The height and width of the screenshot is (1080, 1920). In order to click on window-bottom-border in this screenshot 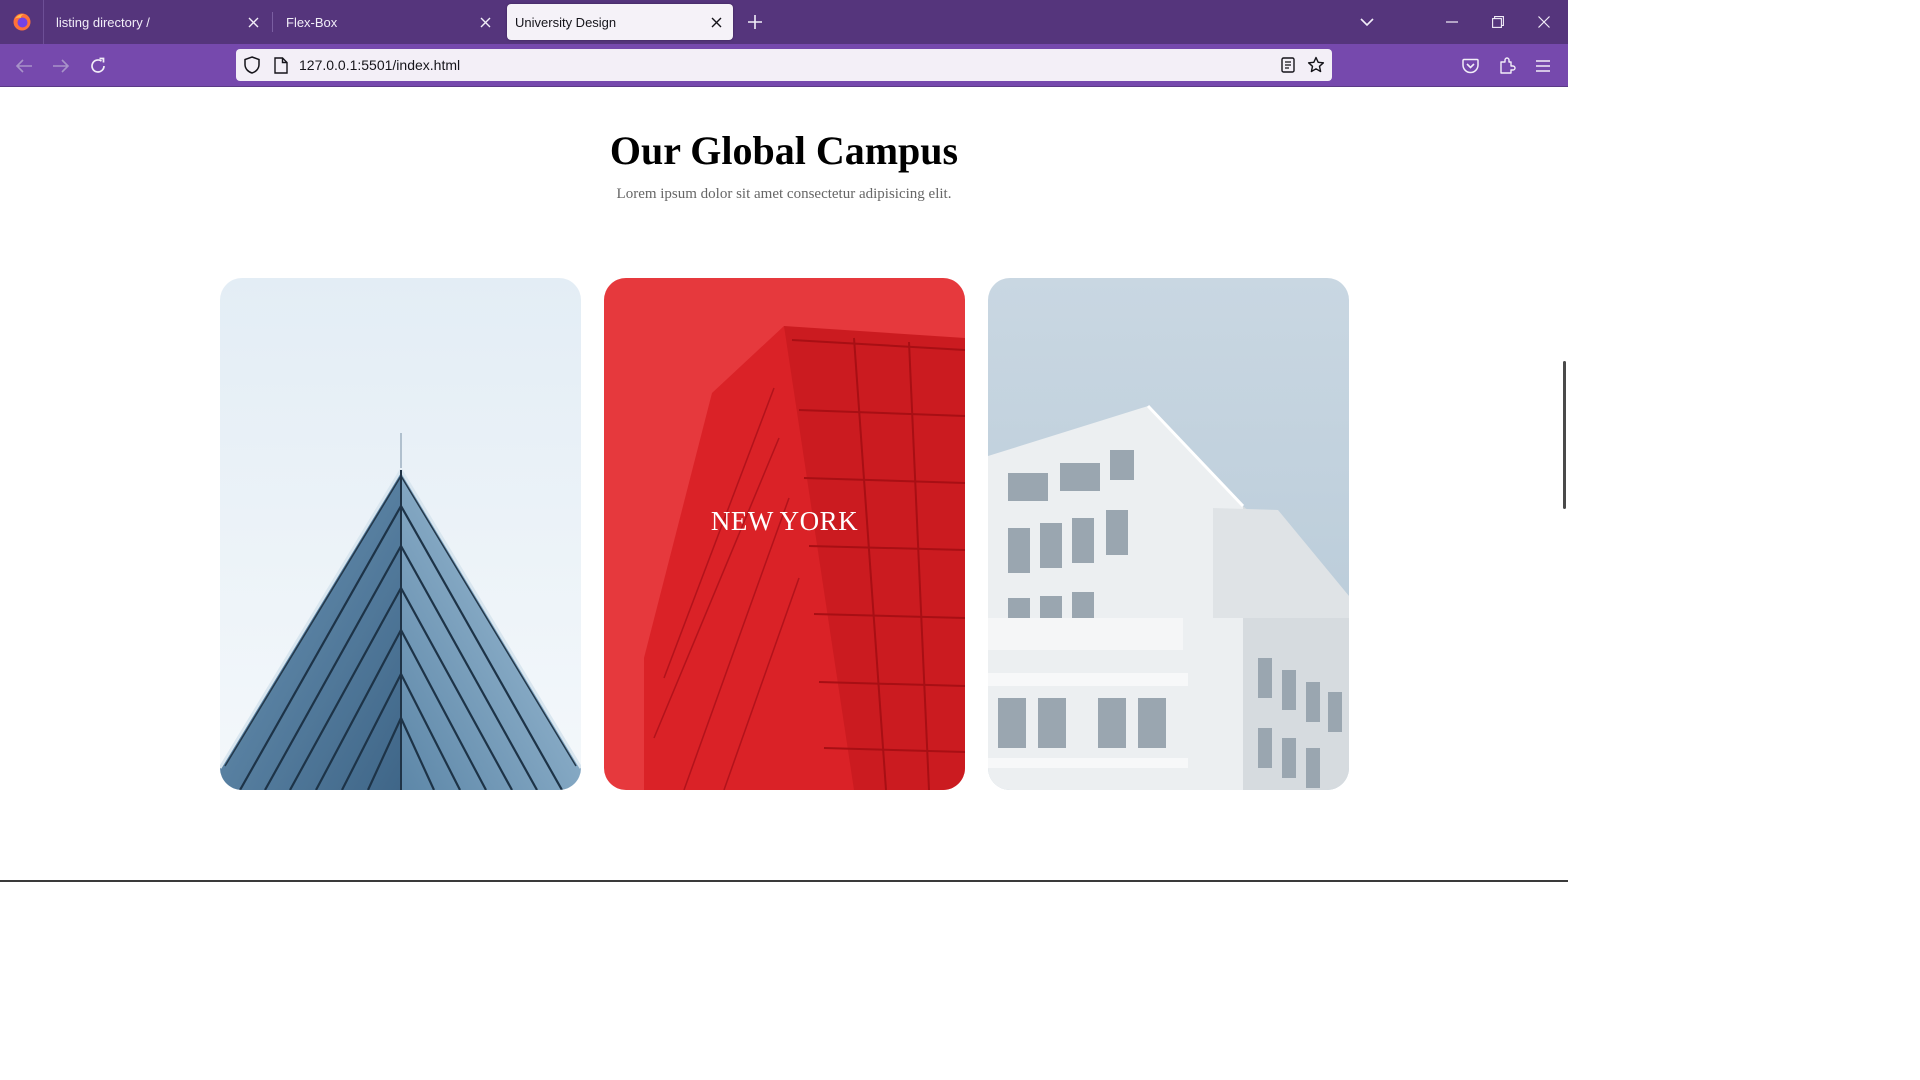, I will do `click(784, 881)`.